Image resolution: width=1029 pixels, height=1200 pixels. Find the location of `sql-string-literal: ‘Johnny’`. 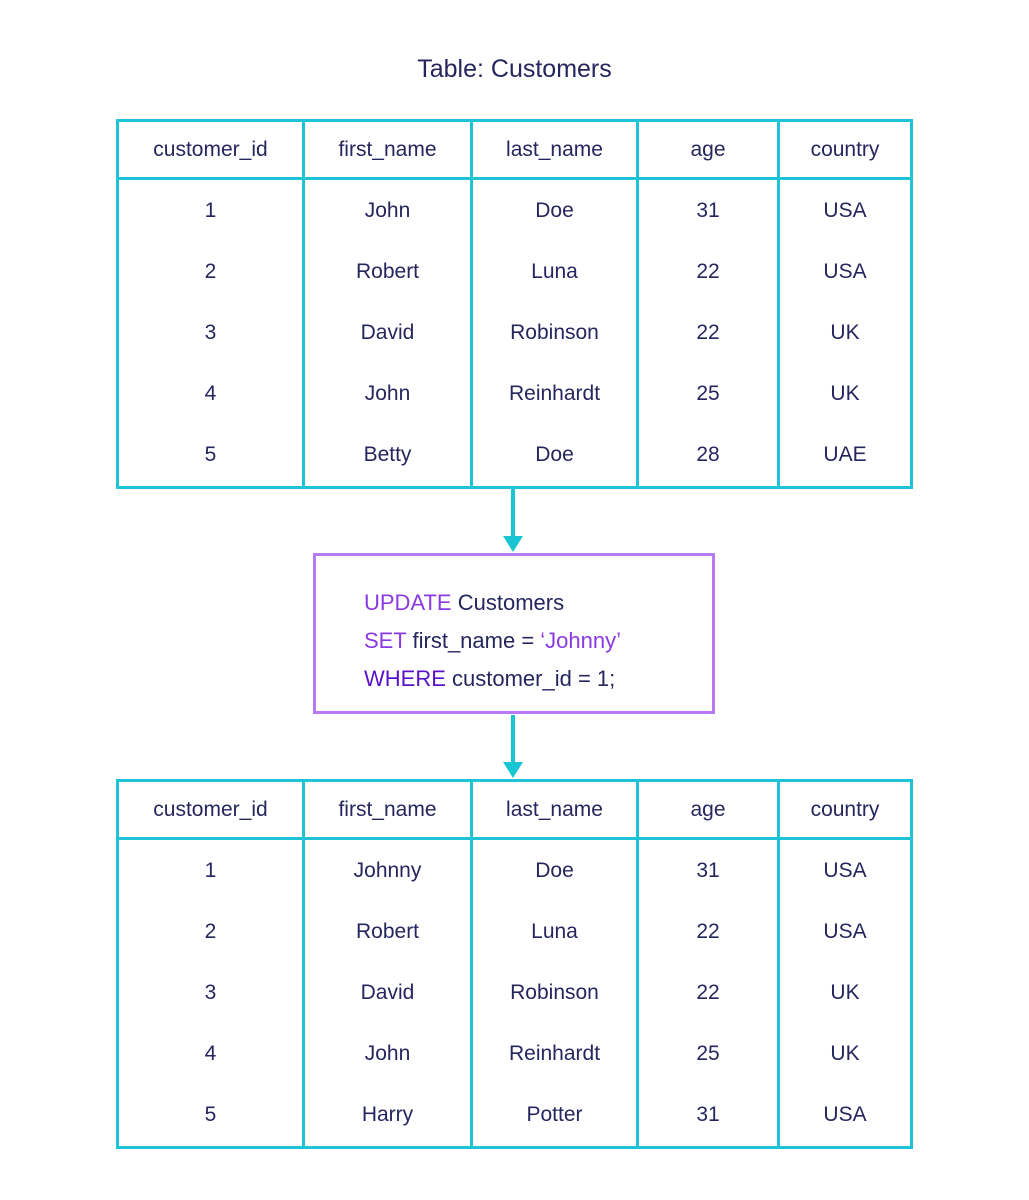

sql-string-literal: ‘Johnny’ is located at coordinates (580, 640).